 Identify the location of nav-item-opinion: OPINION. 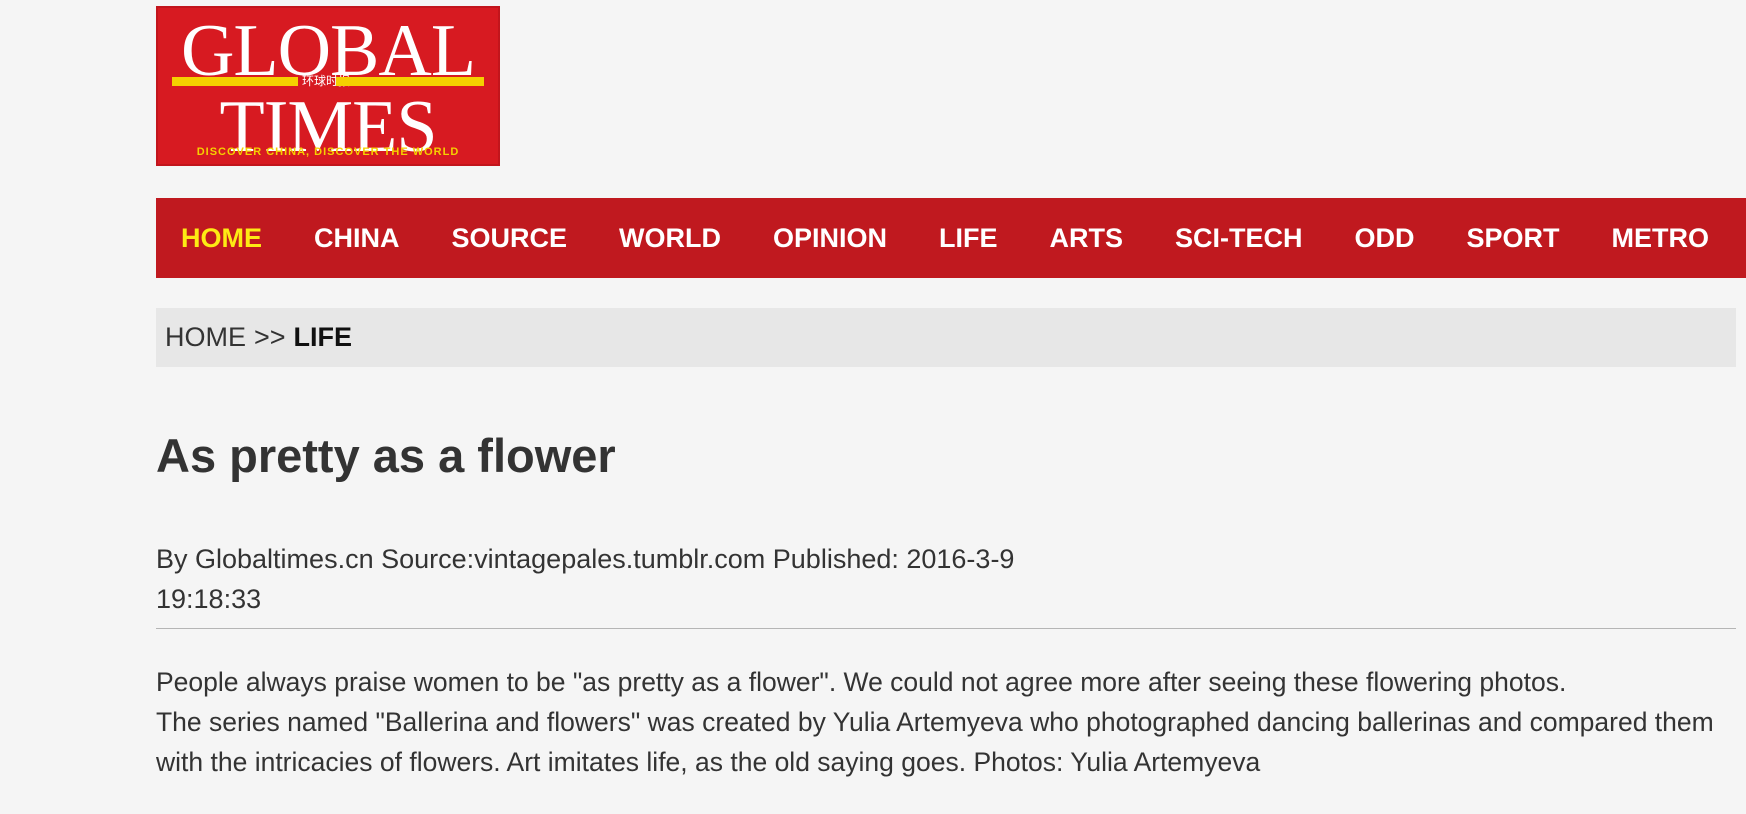
(830, 238).